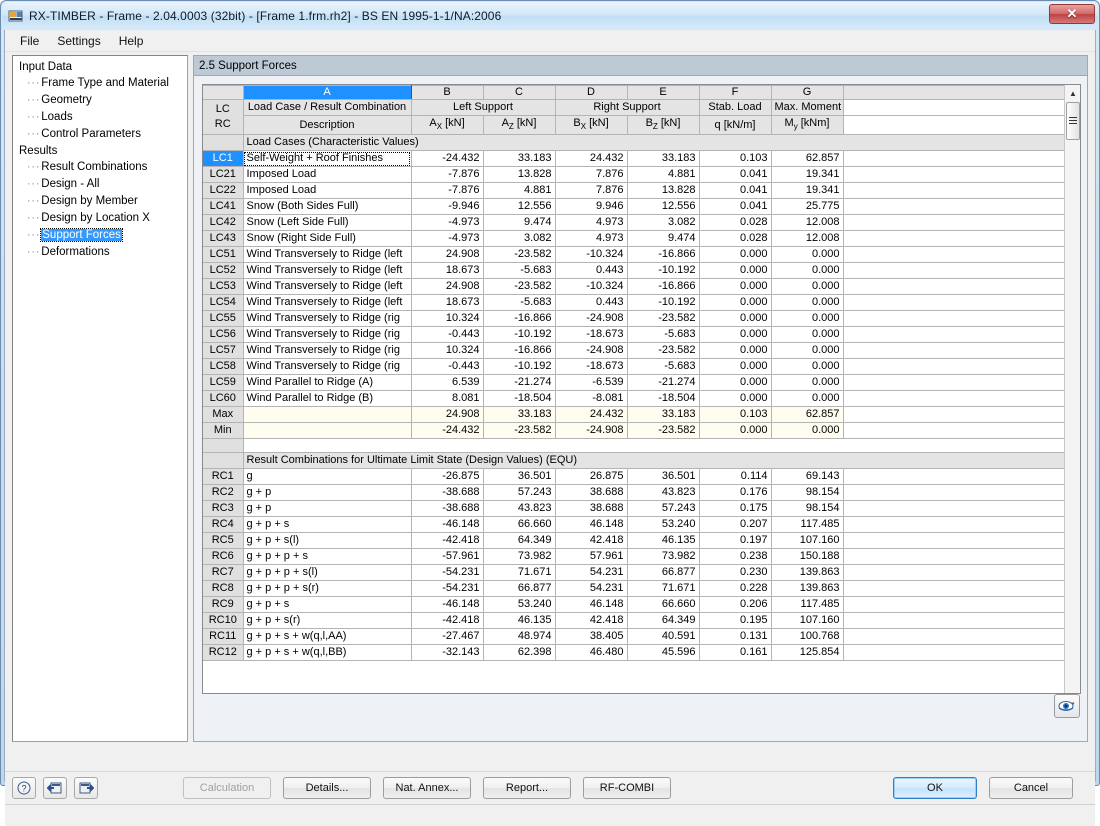 The width and height of the screenshot is (1100, 826). I want to click on cell-bx: -10.324, so click(591, 287).